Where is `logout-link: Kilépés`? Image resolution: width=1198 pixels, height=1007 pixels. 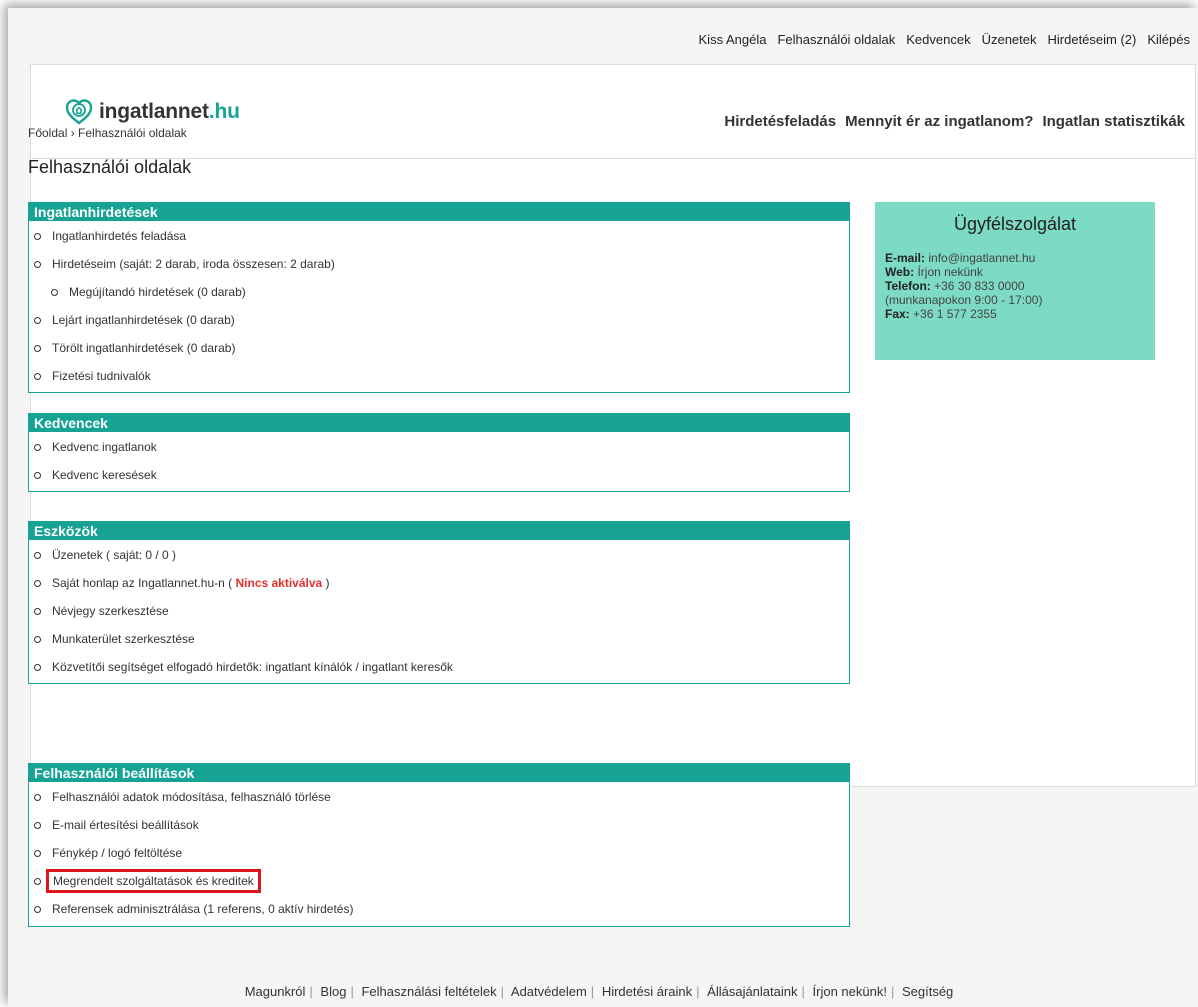
logout-link: Kilépés is located at coordinates (1168, 39).